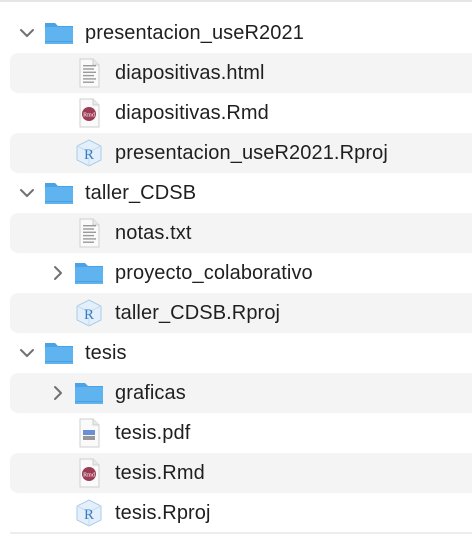 This screenshot has width=472, height=534. What do you see at coordinates (192, 113) in the screenshot?
I see `item-name: diapositivas.Rmd` at bounding box center [192, 113].